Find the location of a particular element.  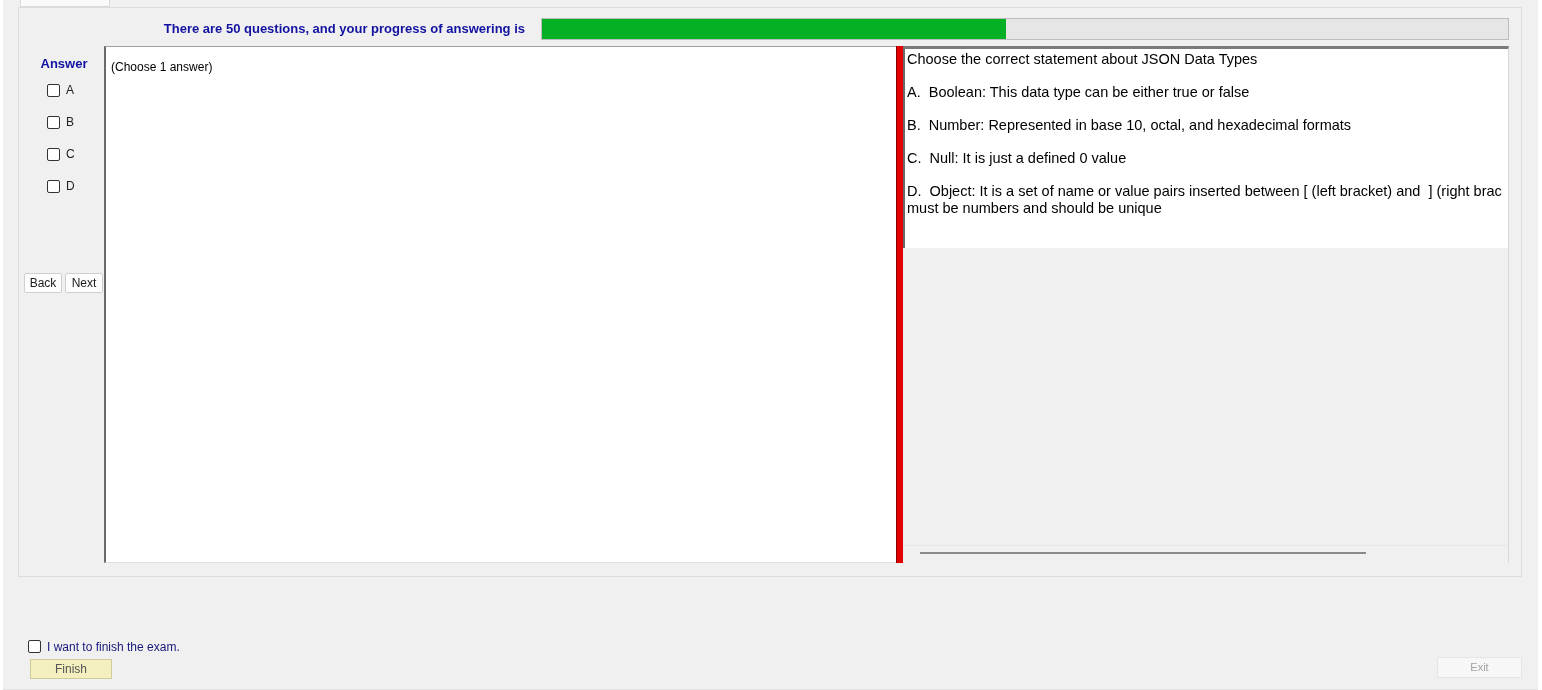

next-button: Next is located at coordinates (84, 283).